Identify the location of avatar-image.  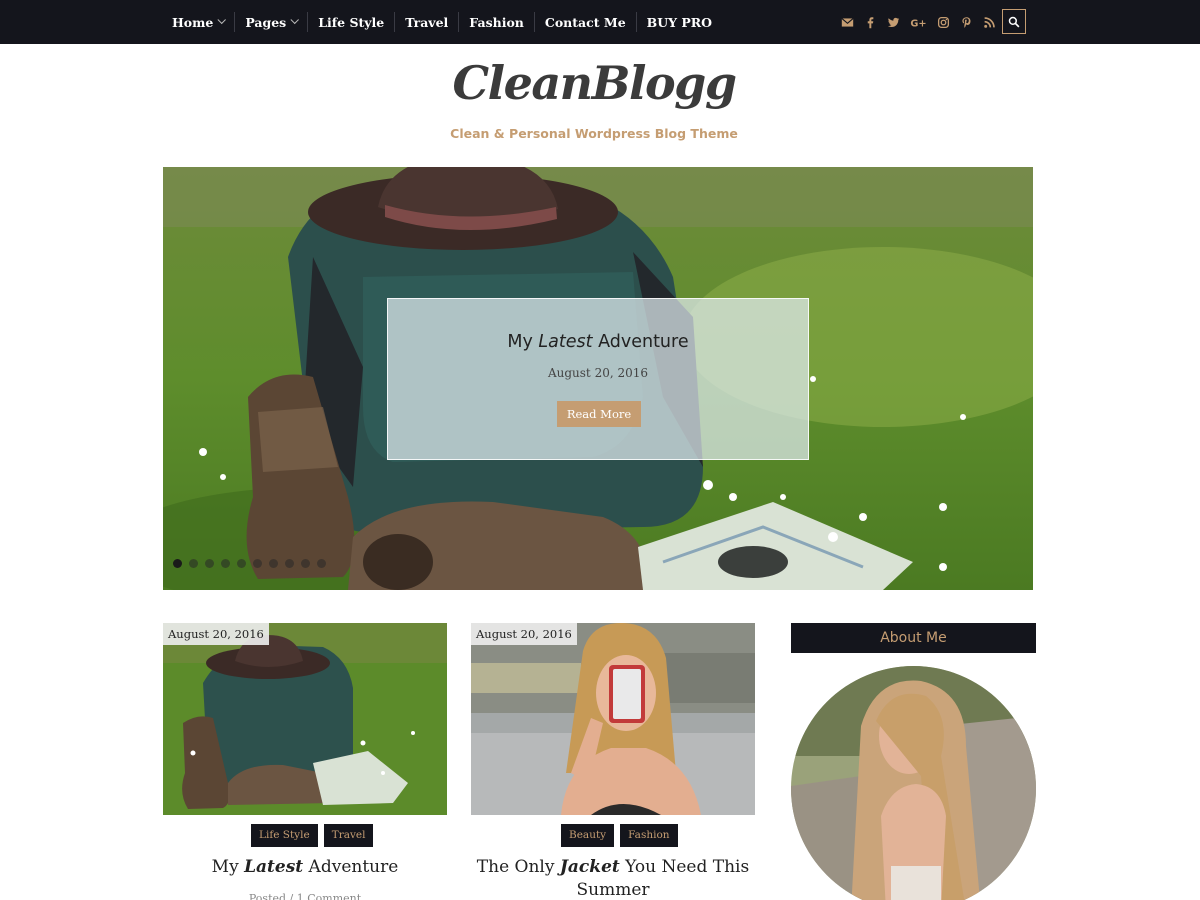
(913, 783).